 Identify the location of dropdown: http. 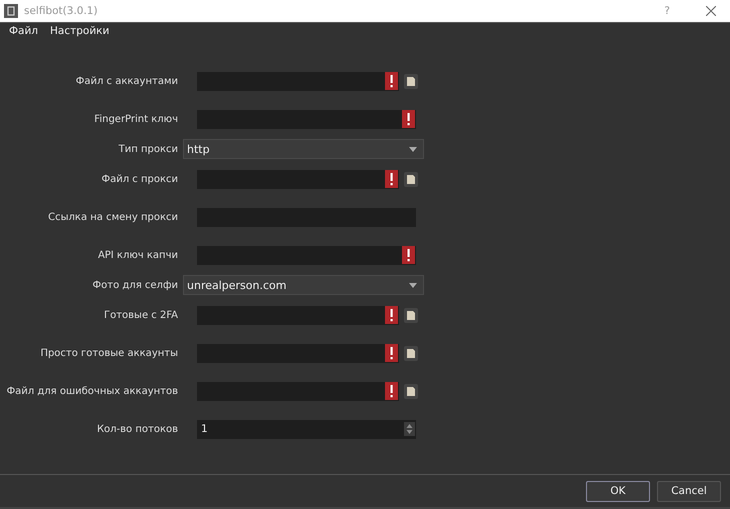
(303, 149).